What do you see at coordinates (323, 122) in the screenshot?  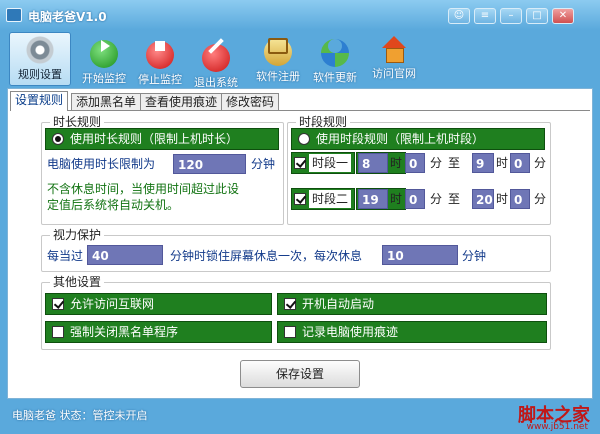 I see `period-rules-legend: 时段规则` at bounding box center [323, 122].